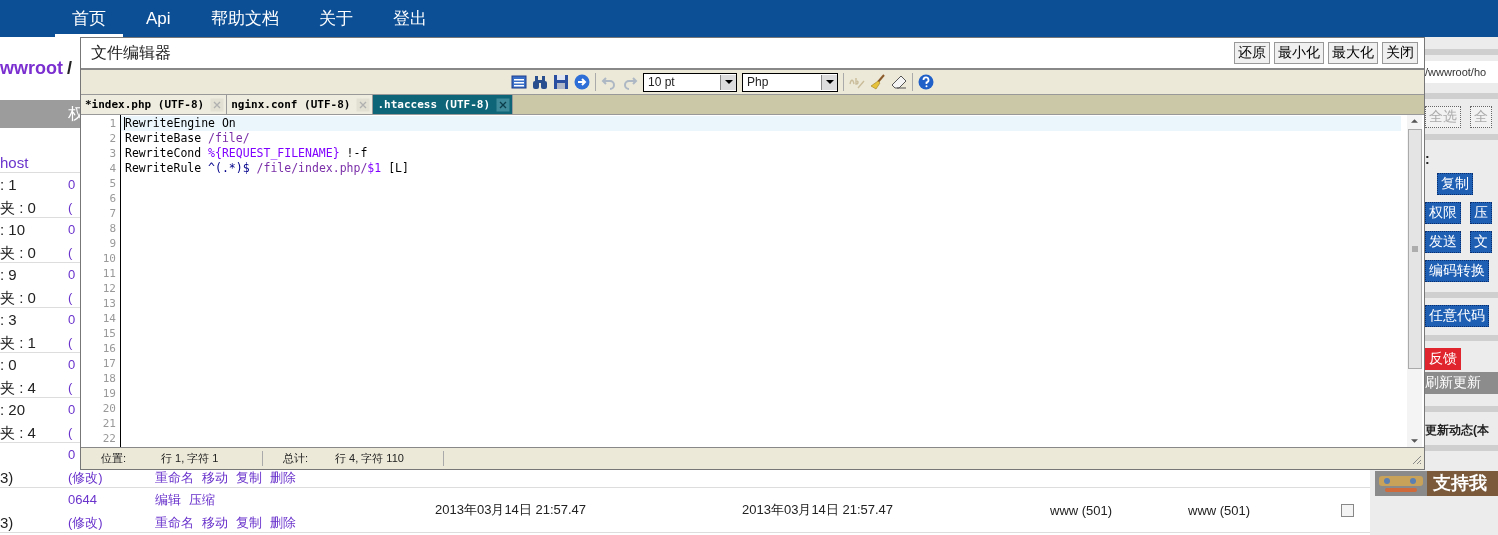 The width and height of the screenshot is (1498, 535). I want to click on line-number: 2, so click(112, 138).